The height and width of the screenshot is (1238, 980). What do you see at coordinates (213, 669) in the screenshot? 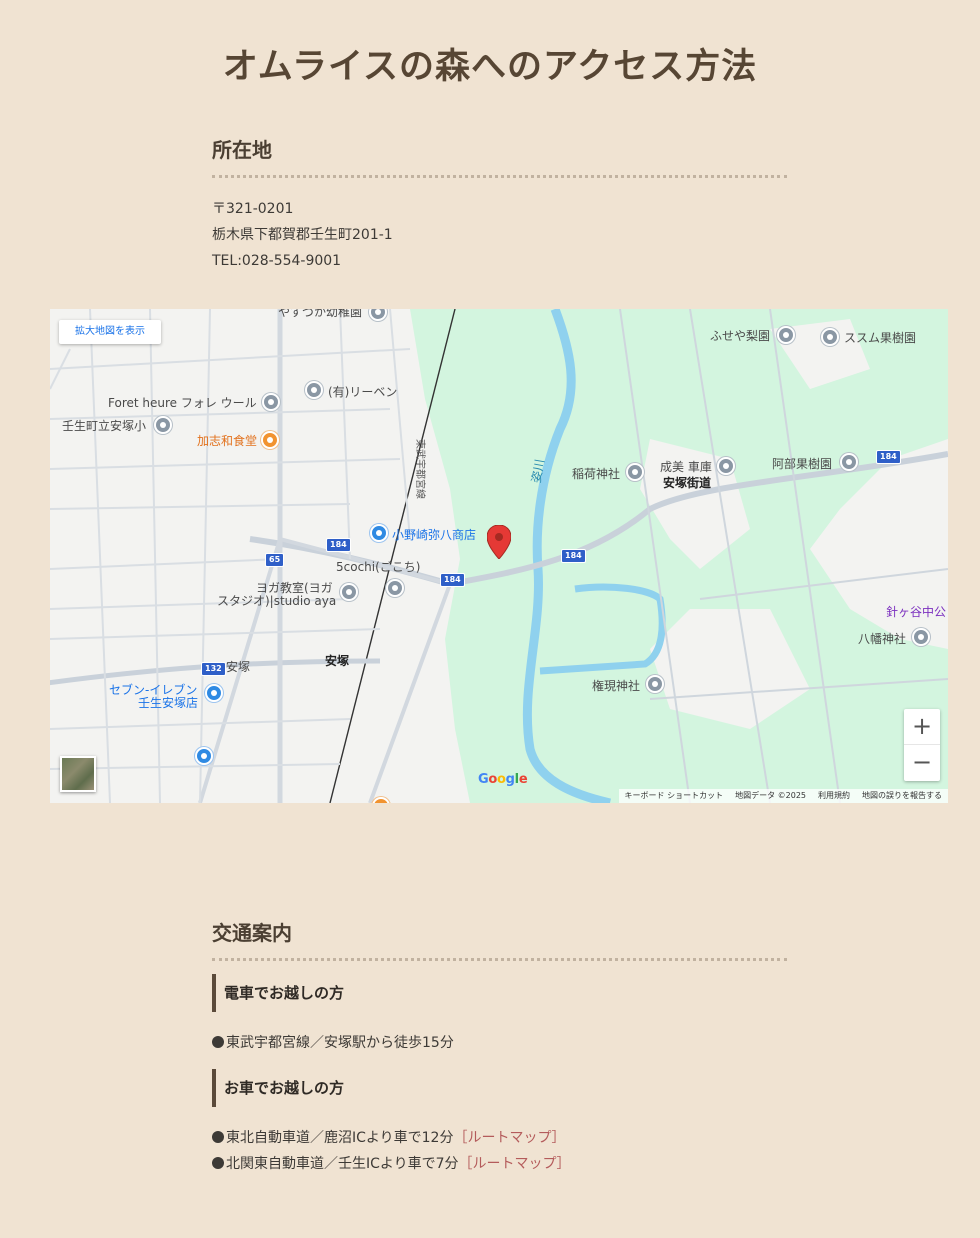
I see `route-132-shield: 132` at bounding box center [213, 669].